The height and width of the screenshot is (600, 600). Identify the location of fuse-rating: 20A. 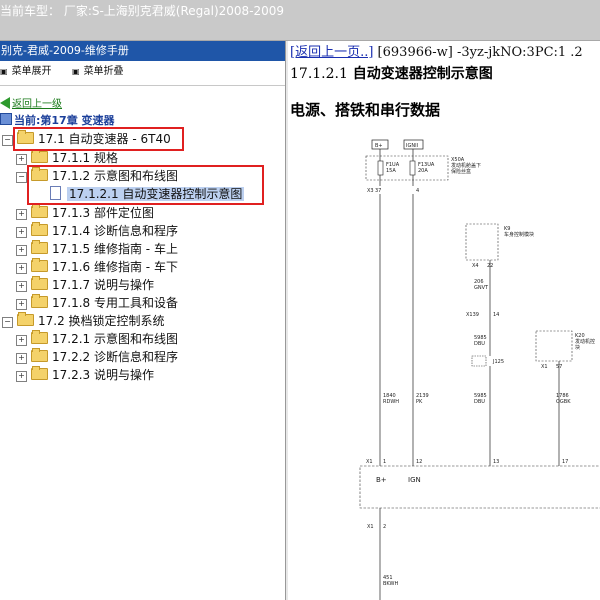
(423, 171).